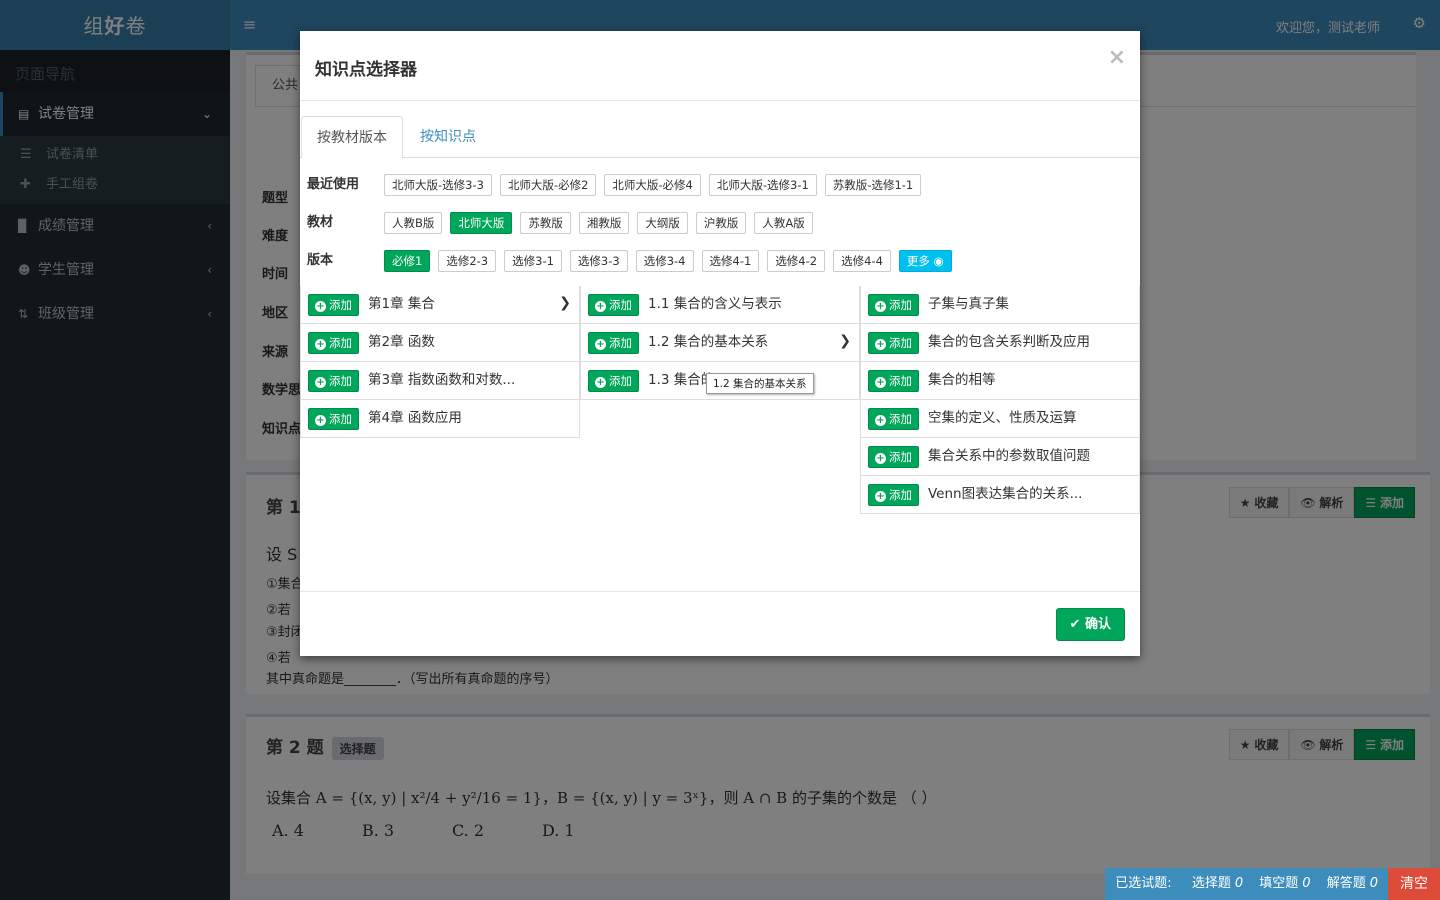 The image size is (1440, 900). What do you see at coordinates (796, 261) in the screenshot?
I see `version-chip: 选修4-2` at bounding box center [796, 261].